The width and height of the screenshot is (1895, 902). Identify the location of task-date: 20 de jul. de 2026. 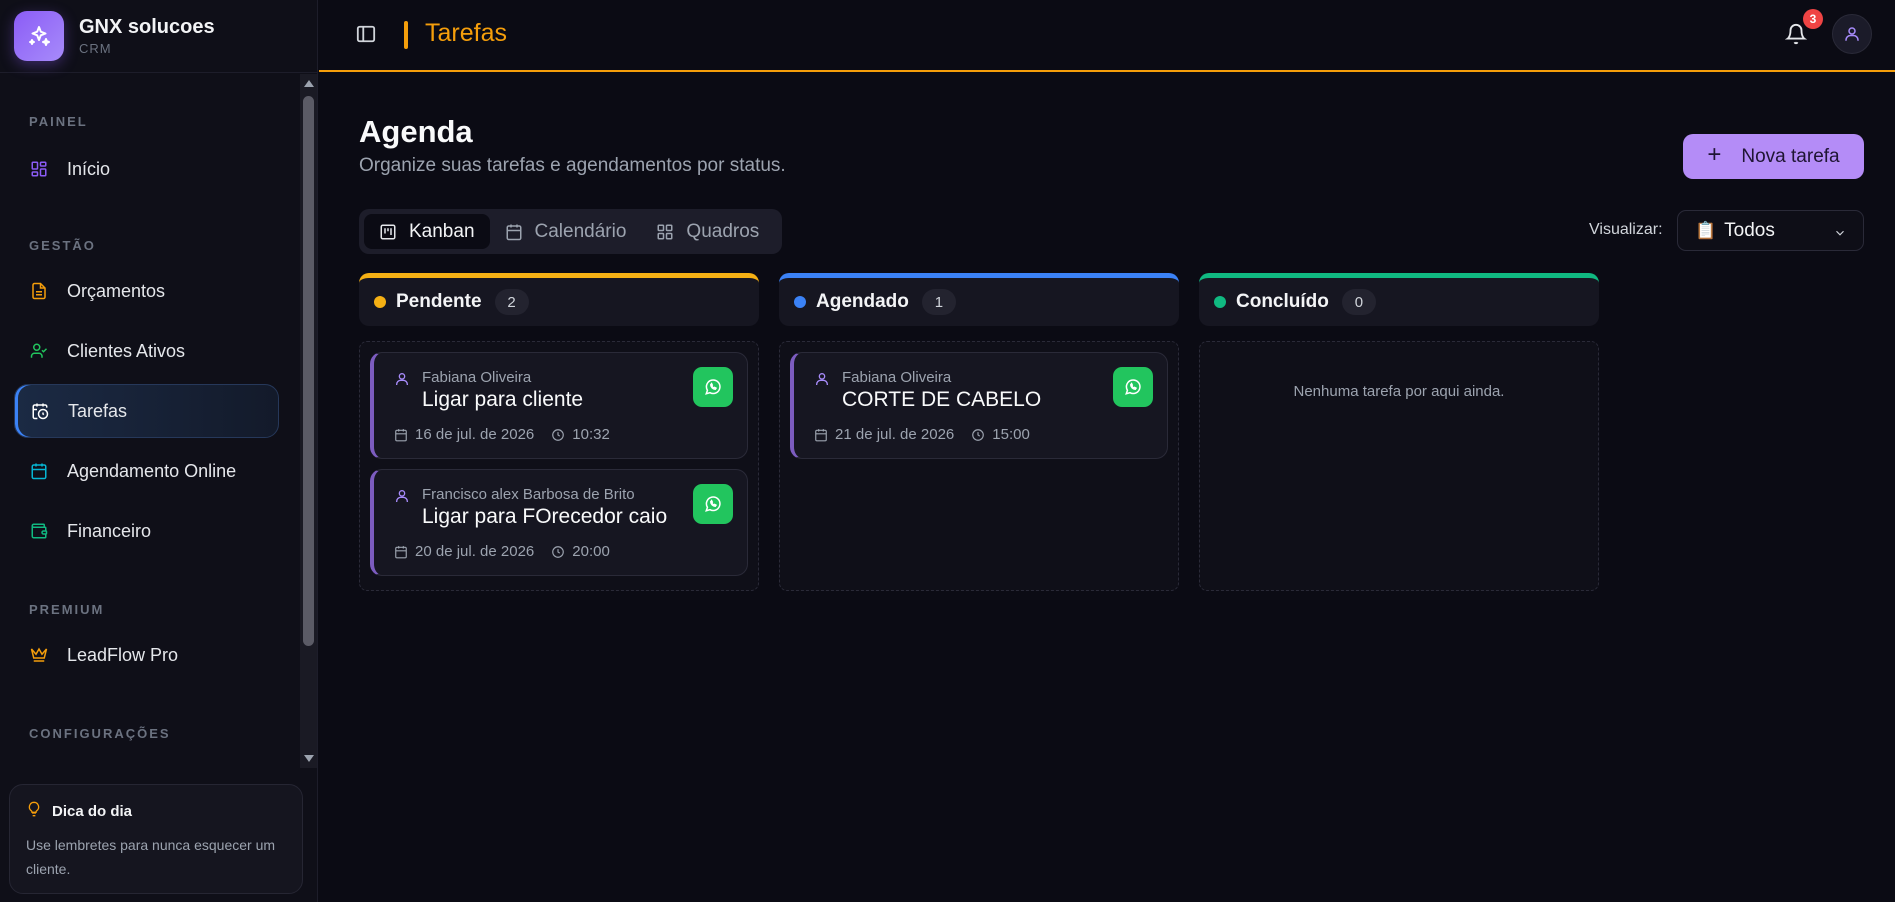
(475, 551).